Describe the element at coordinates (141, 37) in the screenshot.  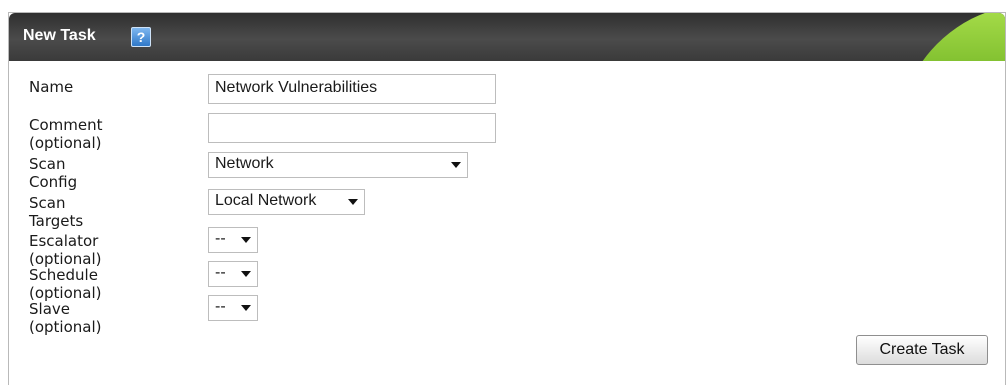
I see `help-icon: ?` at that location.